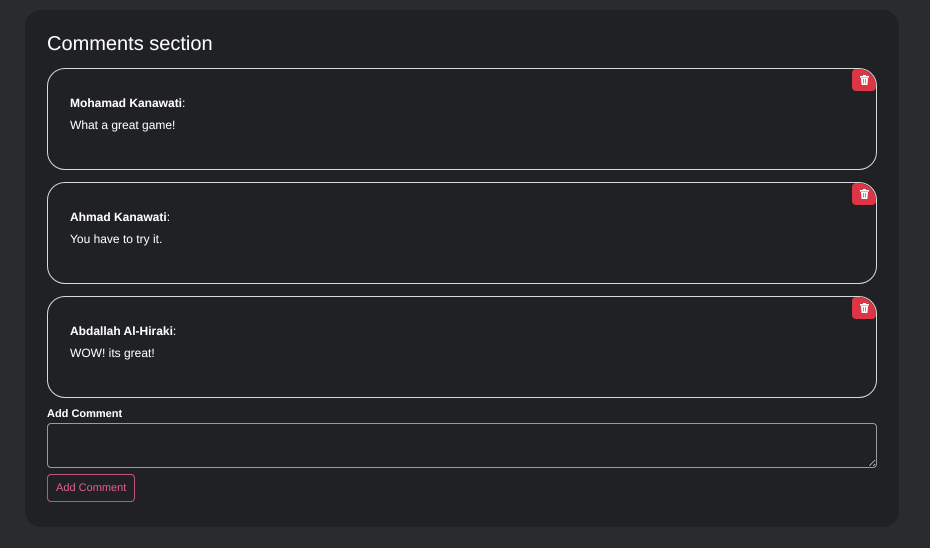 The height and width of the screenshot is (548, 930). Describe the element at coordinates (117, 239) in the screenshot. I see `comment-text: You have to try it.` at that location.